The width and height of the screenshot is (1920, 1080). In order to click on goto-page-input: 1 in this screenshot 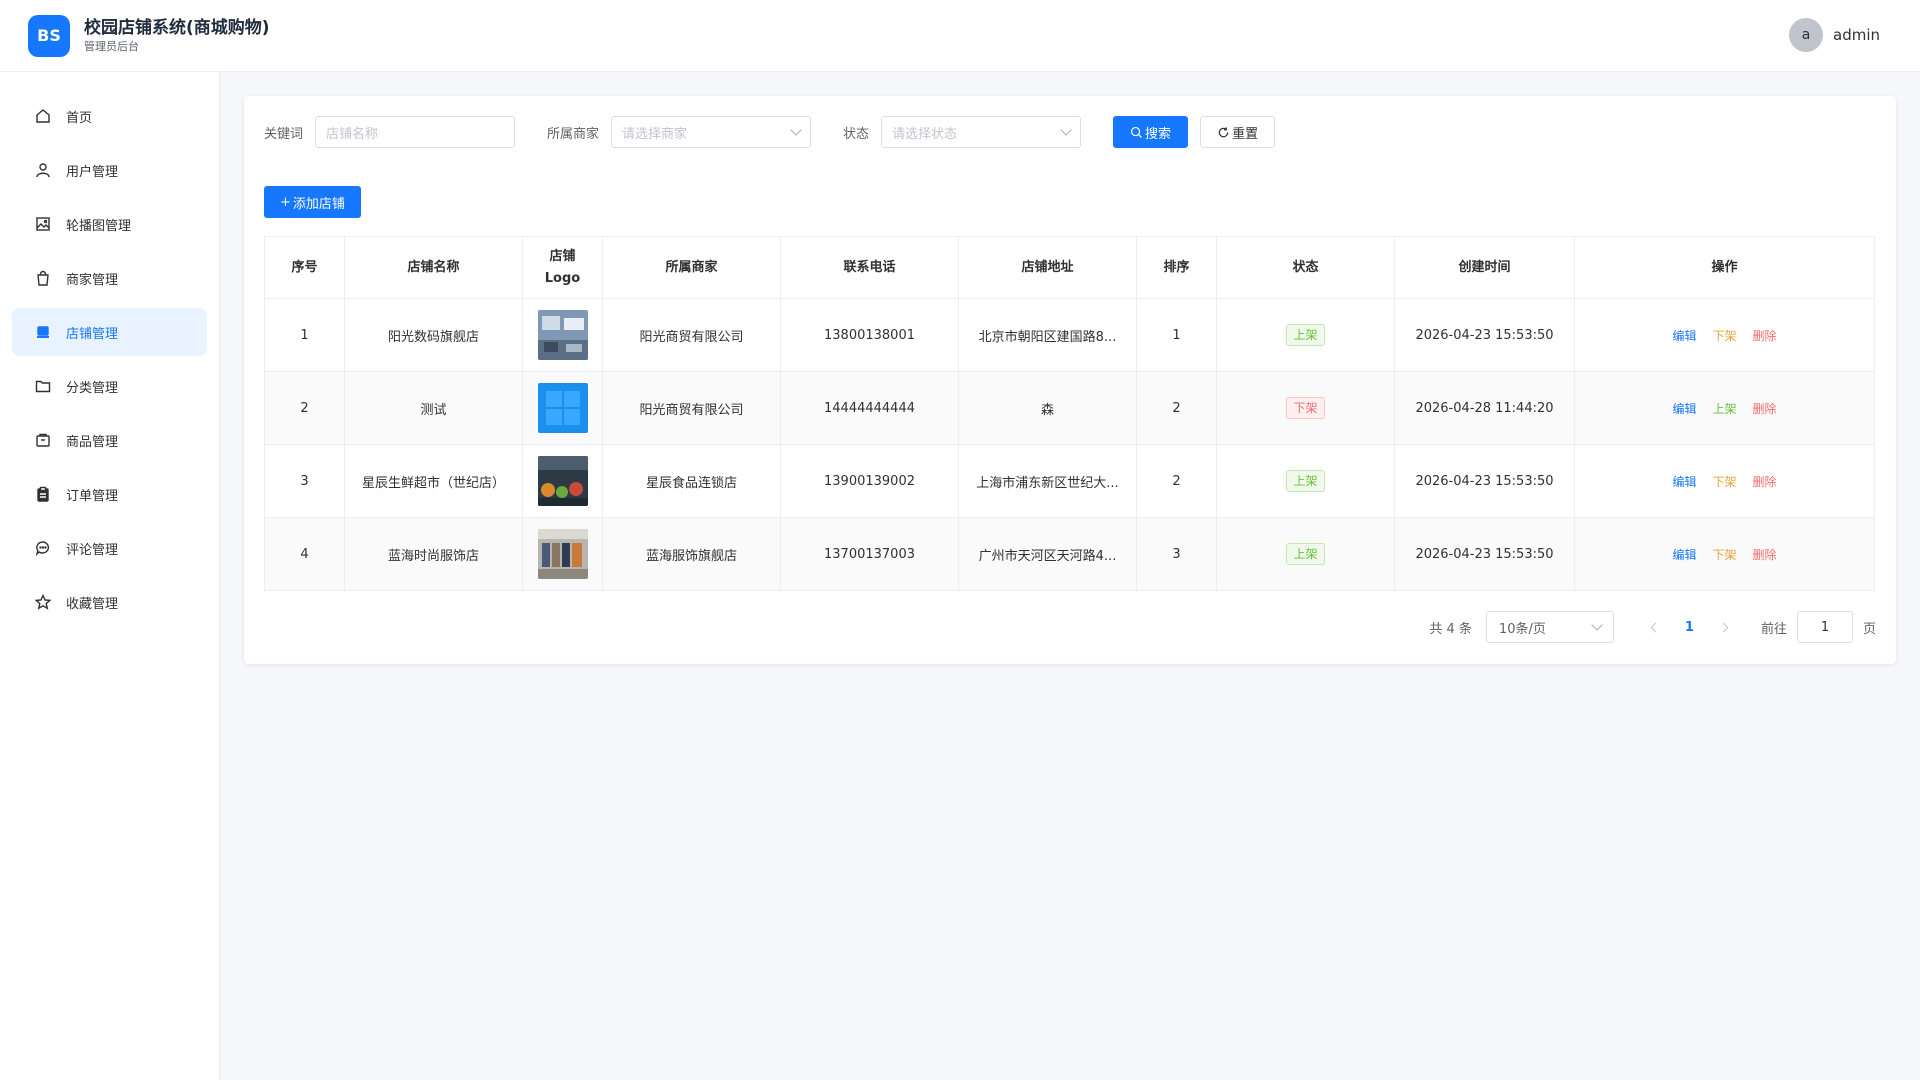, I will do `click(1824, 627)`.